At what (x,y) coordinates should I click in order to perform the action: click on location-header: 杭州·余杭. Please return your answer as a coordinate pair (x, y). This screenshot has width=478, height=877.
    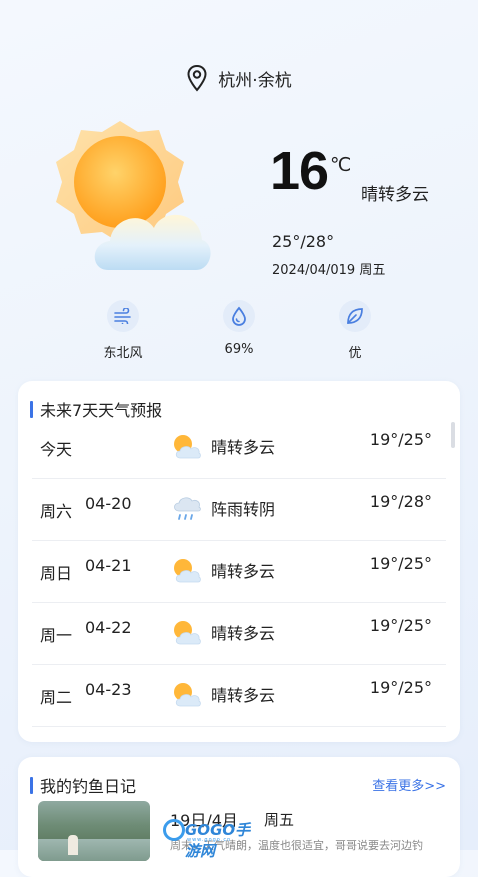
    Looking at the image, I should click on (239, 78).